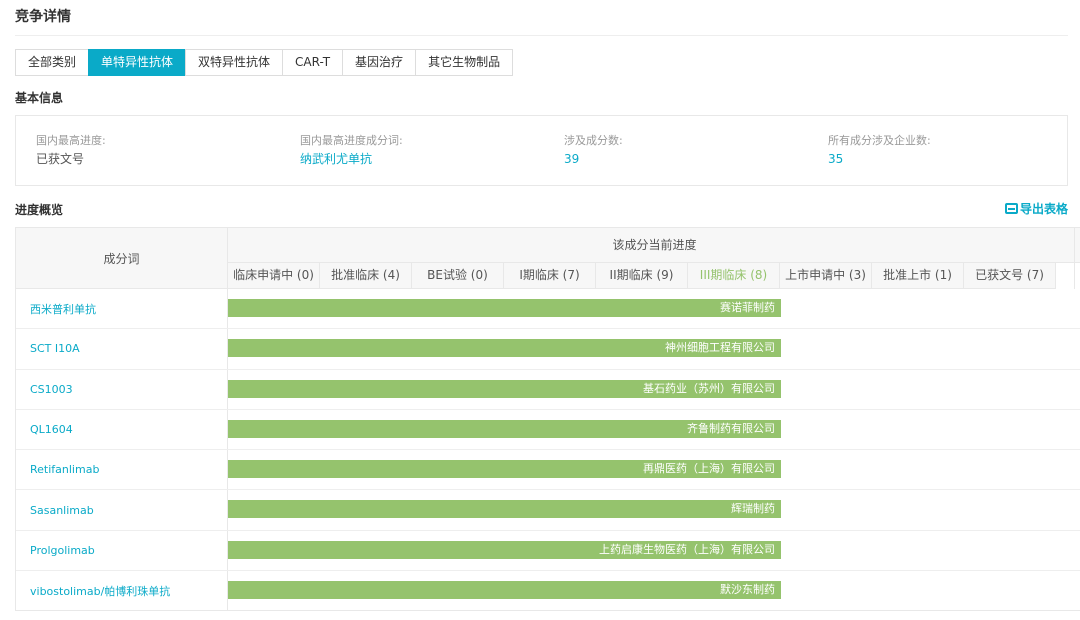 The image size is (1080, 620). Describe the element at coordinates (137, 62) in the screenshot. I see `tab-monospecific-antibody: 单特异性抗体` at that location.